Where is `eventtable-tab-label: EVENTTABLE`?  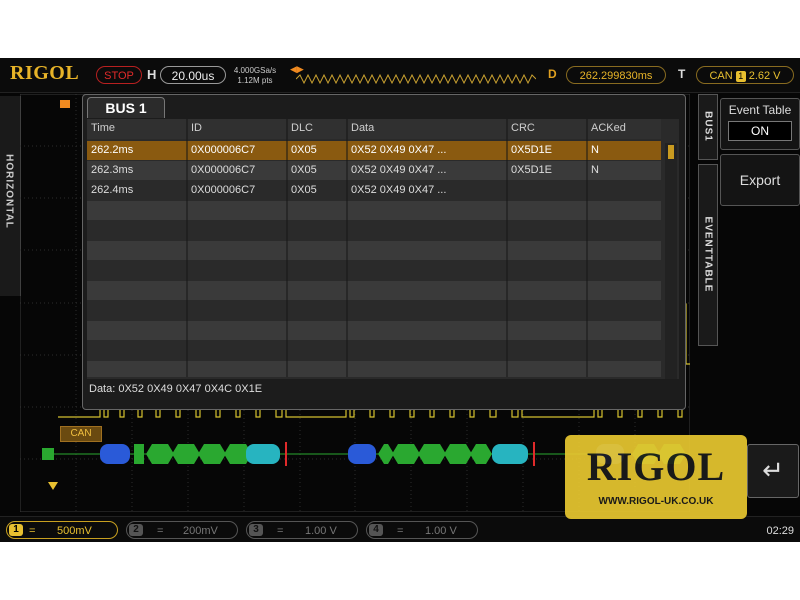 eventtable-tab-label: EVENTTABLE is located at coordinates (708, 254).